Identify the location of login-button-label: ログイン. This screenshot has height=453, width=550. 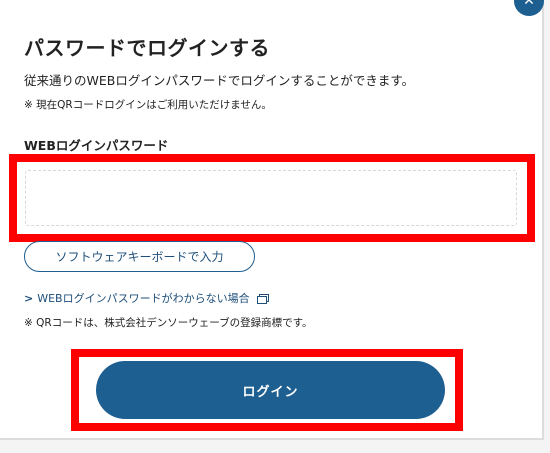
(270, 392).